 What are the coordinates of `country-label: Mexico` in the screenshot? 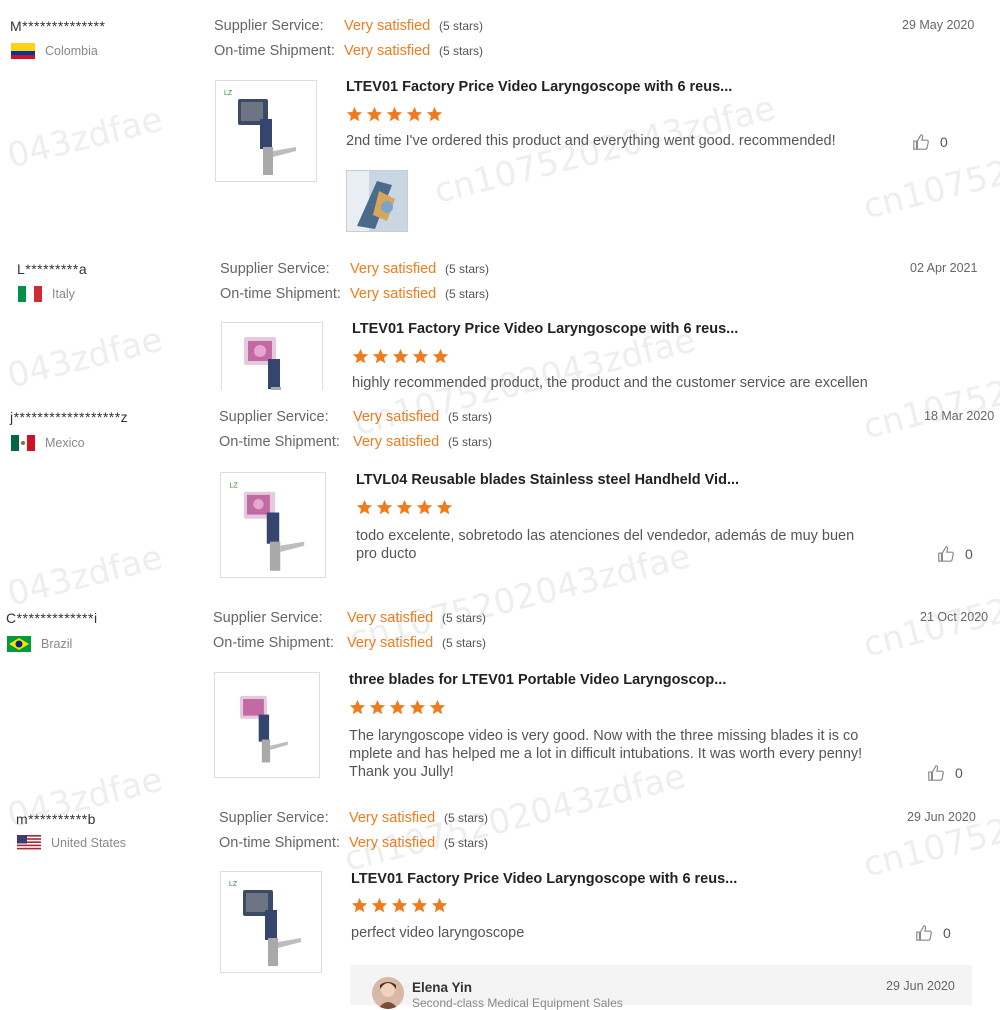 It's located at (65, 443).